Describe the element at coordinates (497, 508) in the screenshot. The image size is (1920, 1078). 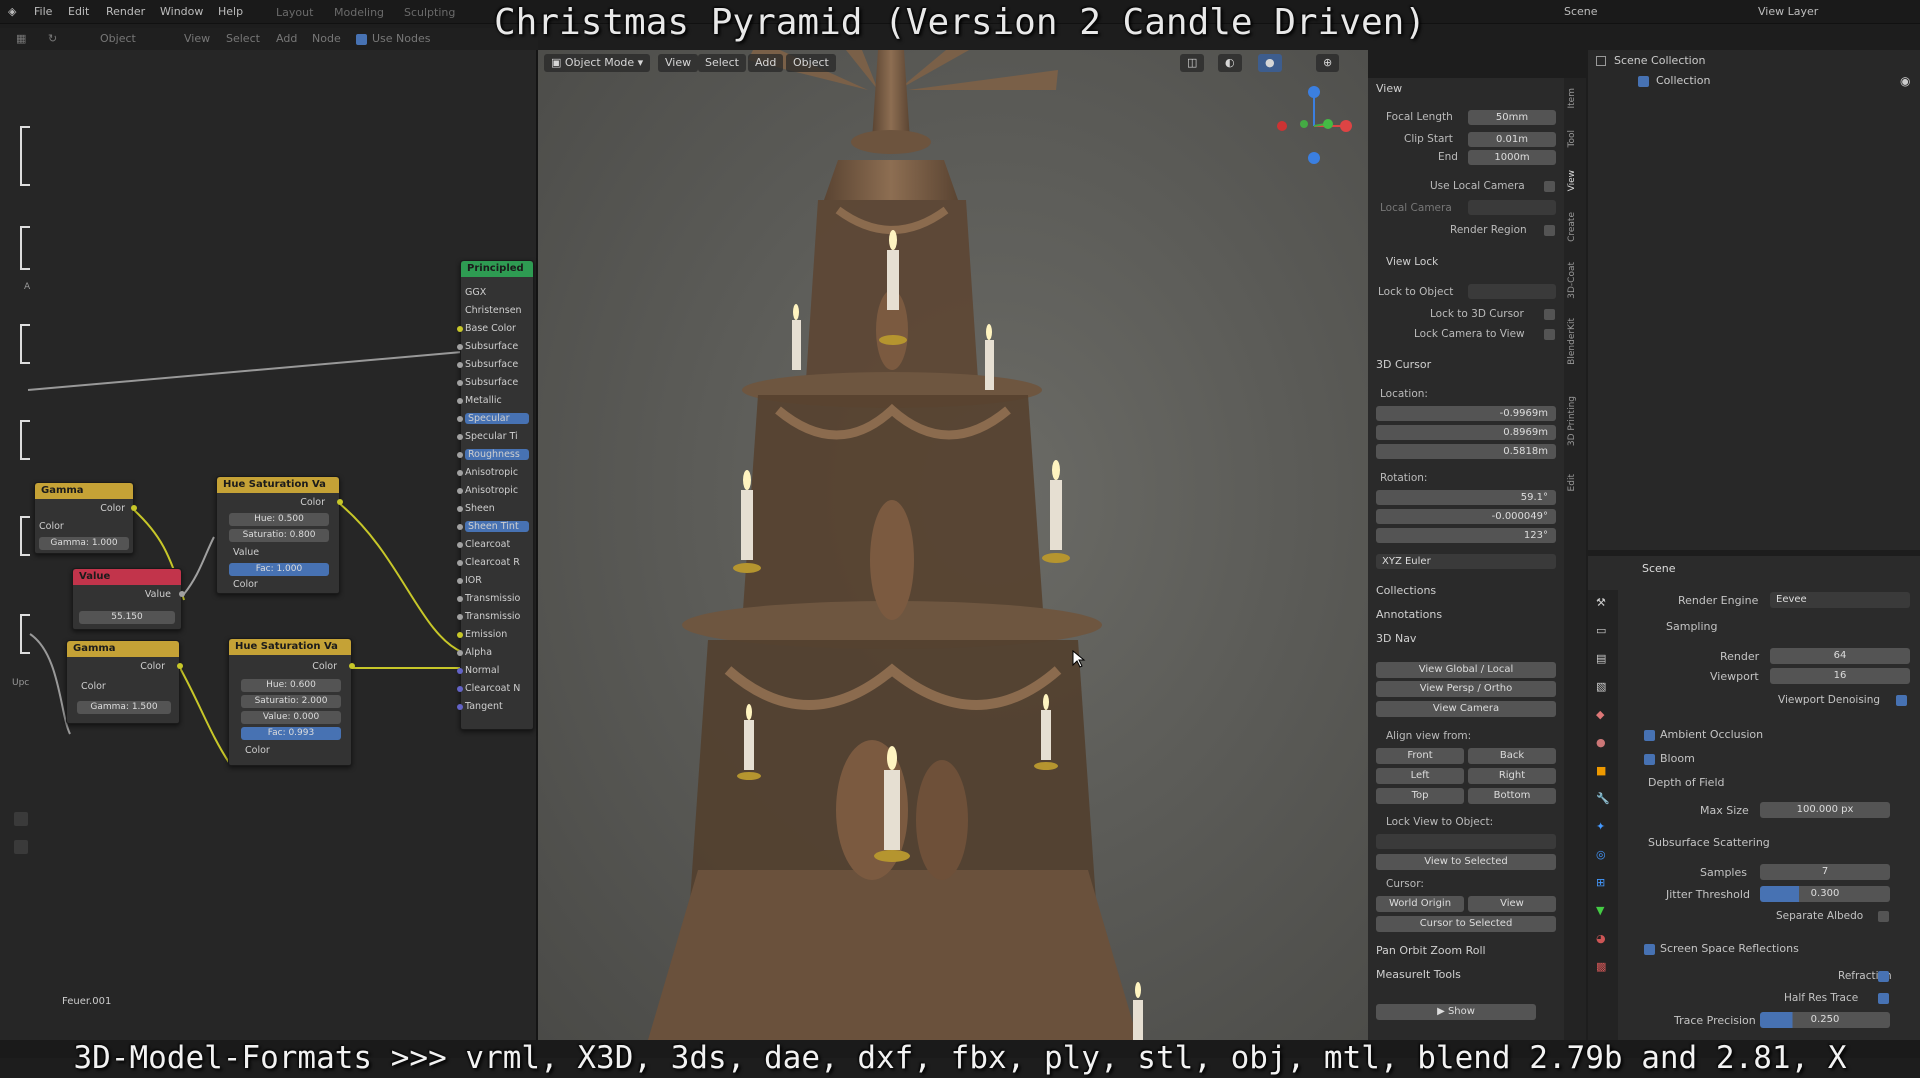
I see `principled-socket-row: Sheen` at that location.